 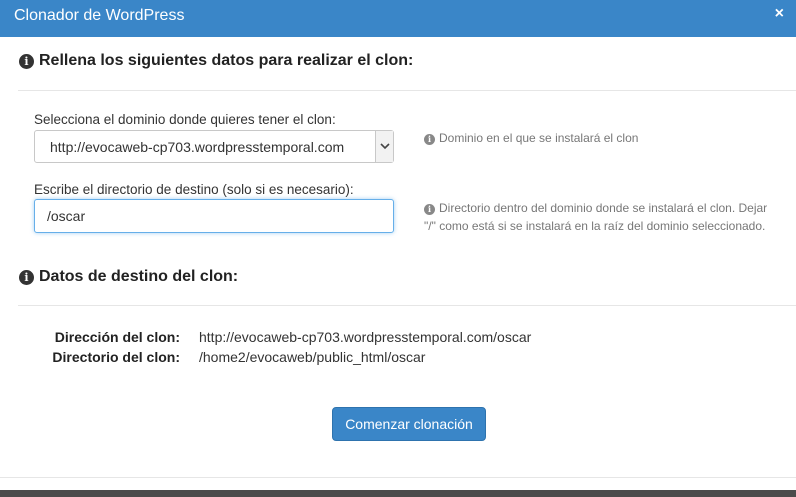 I want to click on destination-heading: i Datos de destino del clon:, so click(x=128, y=277).